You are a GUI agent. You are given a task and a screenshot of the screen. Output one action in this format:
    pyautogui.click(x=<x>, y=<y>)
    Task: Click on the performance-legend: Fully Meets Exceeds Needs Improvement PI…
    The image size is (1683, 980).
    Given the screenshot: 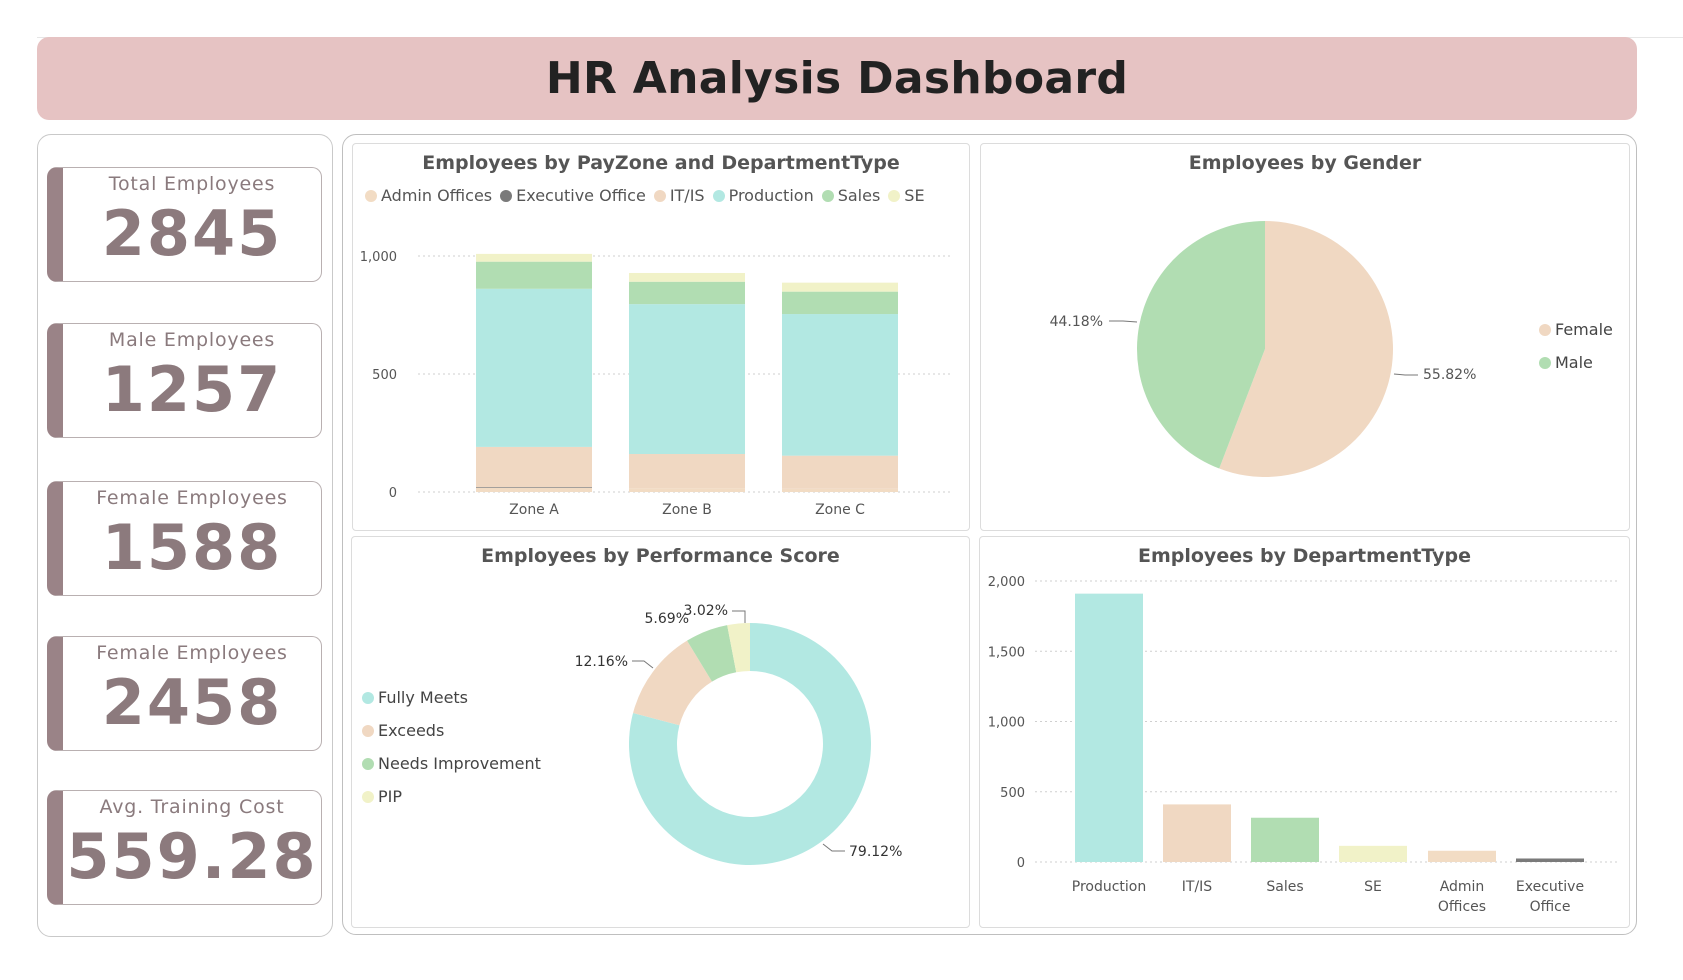 What is the action you would take?
    pyautogui.click(x=451, y=754)
    